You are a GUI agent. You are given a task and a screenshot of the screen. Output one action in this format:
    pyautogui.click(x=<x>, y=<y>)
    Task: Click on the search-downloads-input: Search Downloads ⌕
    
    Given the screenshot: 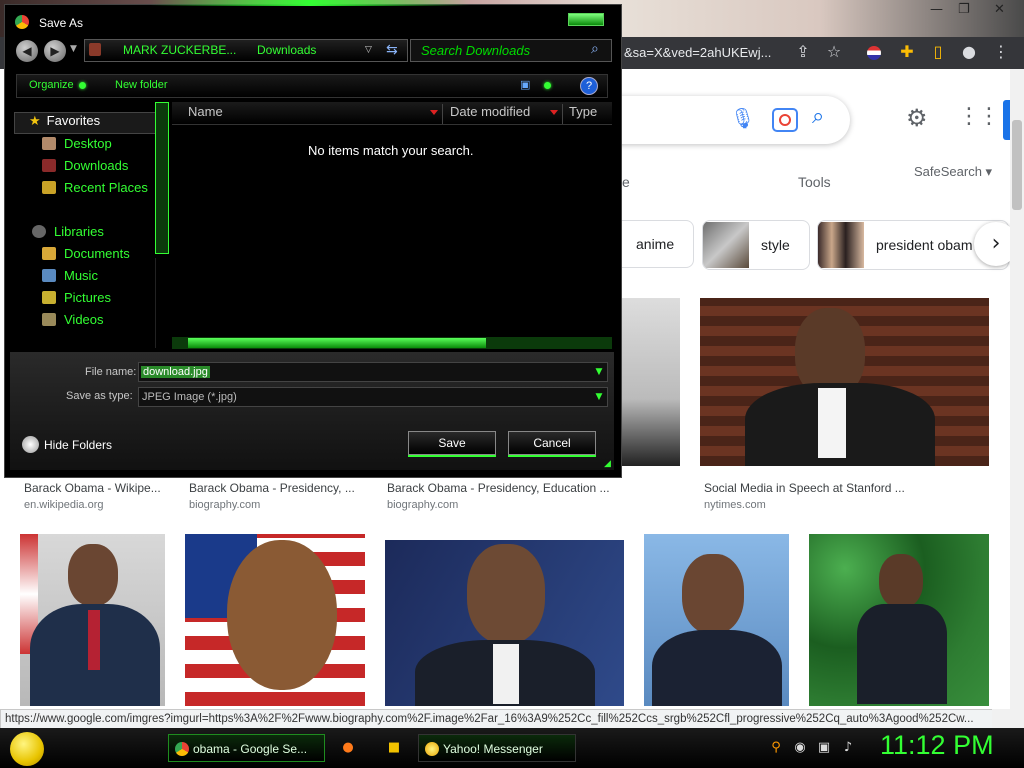 What is the action you would take?
    pyautogui.click(x=511, y=50)
    